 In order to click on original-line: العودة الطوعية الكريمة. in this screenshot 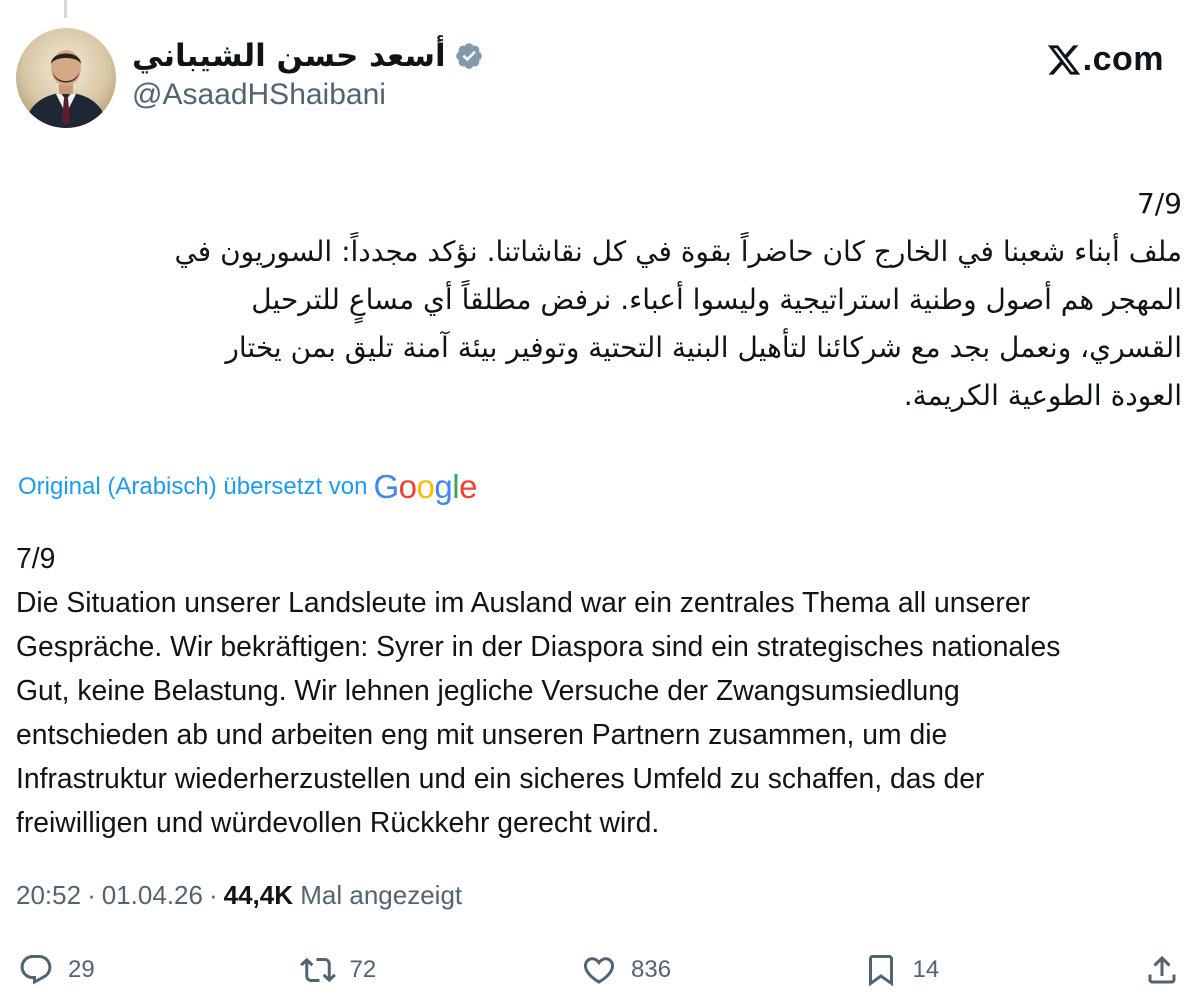, I will do `click(1042, 395)`.